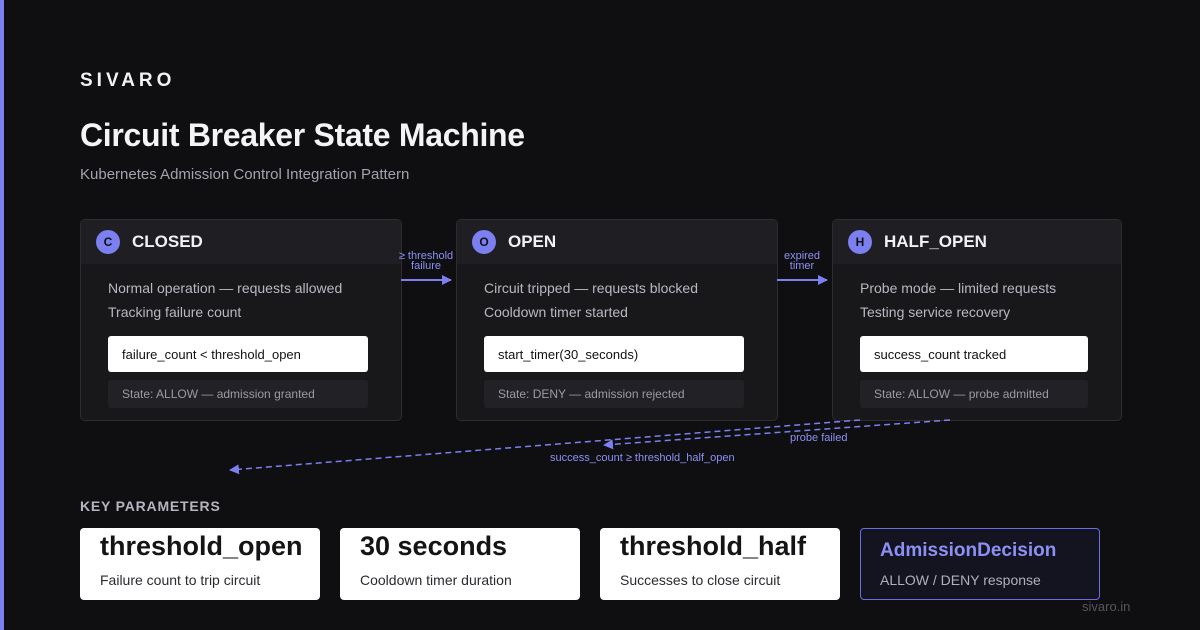 The image size is (1200, 630). Describe the element at coordinates (642, 458) in the screenshot. I see `transition-label-half-closed: success_count ≥ threshold_half_open` at that location.